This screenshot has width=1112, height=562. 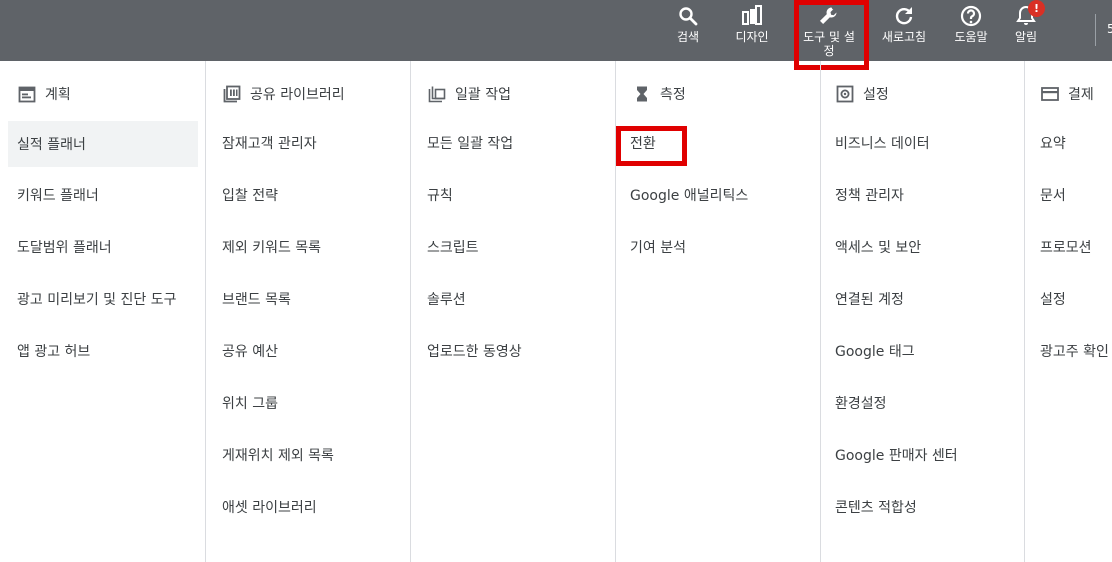 I want to click on menu-item-brand-lists: 브랜드 목록, so click(x=256, y=299).